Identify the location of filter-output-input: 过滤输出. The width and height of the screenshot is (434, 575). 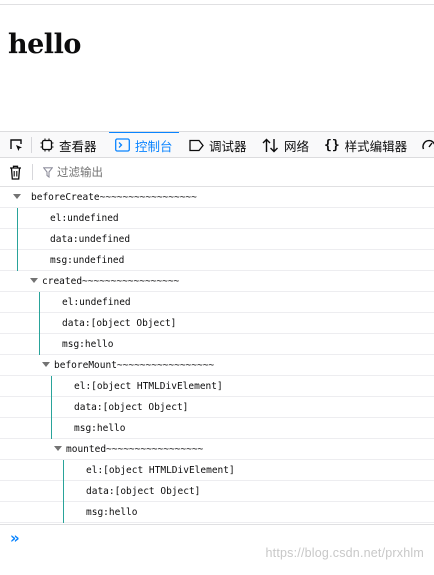
(73, 172).